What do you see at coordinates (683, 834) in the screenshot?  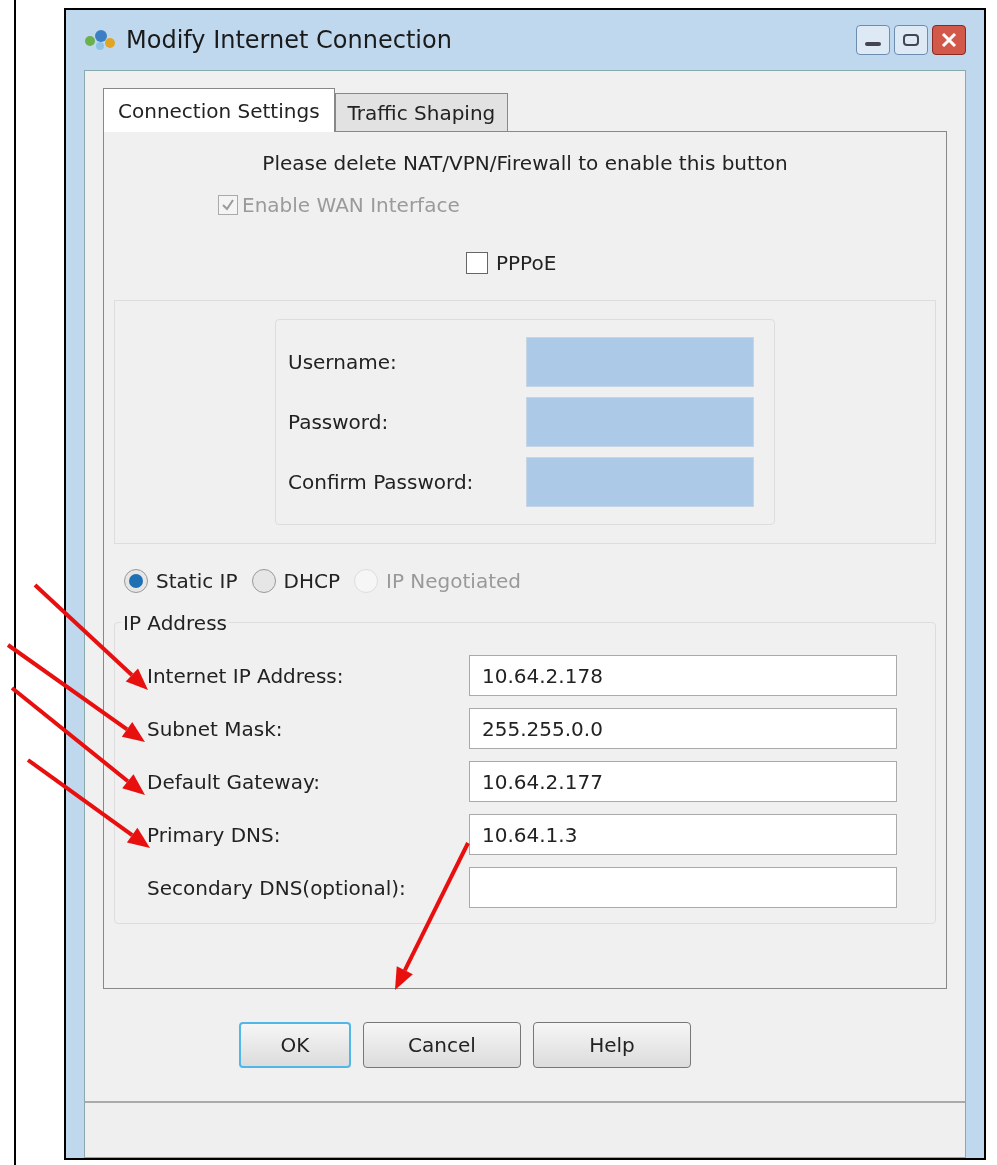 I see `input-field: 10.64.1.3` at bounding box center [683, 834].